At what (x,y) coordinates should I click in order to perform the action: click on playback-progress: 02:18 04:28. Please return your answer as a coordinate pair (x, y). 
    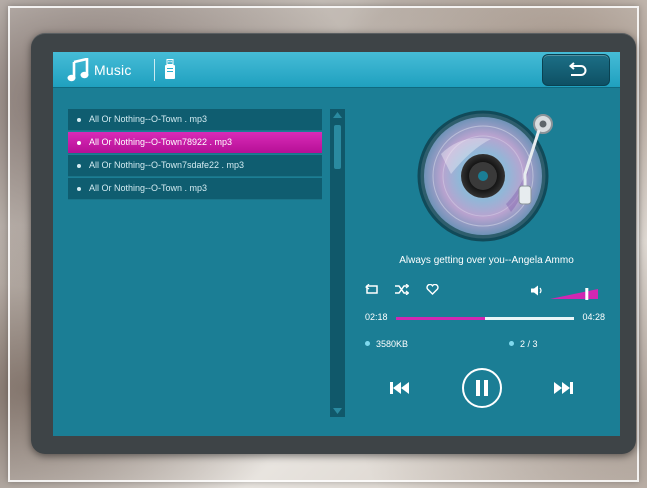
    Looking at the image, I should click on (485, 318).